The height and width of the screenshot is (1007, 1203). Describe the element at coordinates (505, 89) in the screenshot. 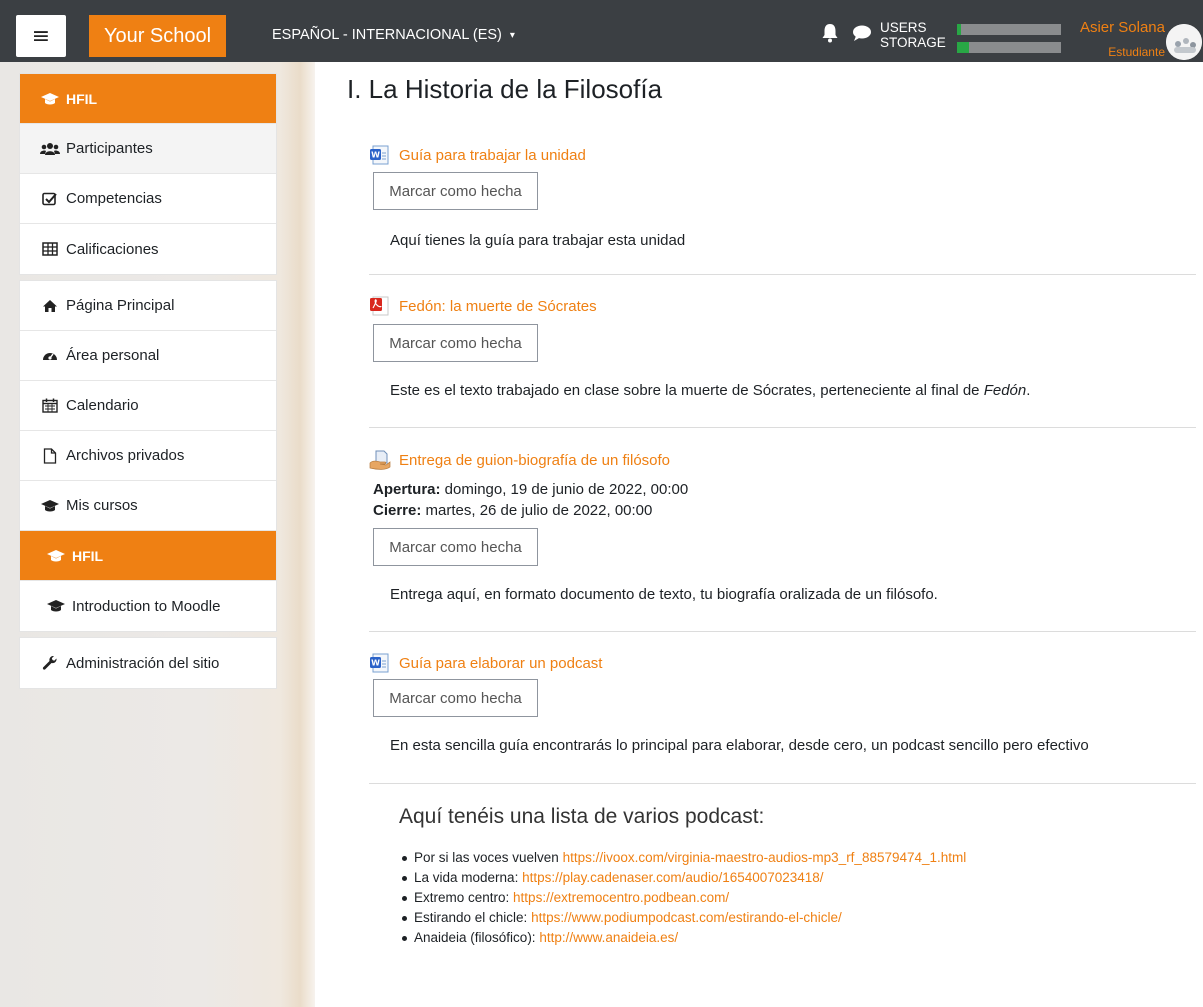

I see `section-title: I. La Historia de la Filosofía` at that location.